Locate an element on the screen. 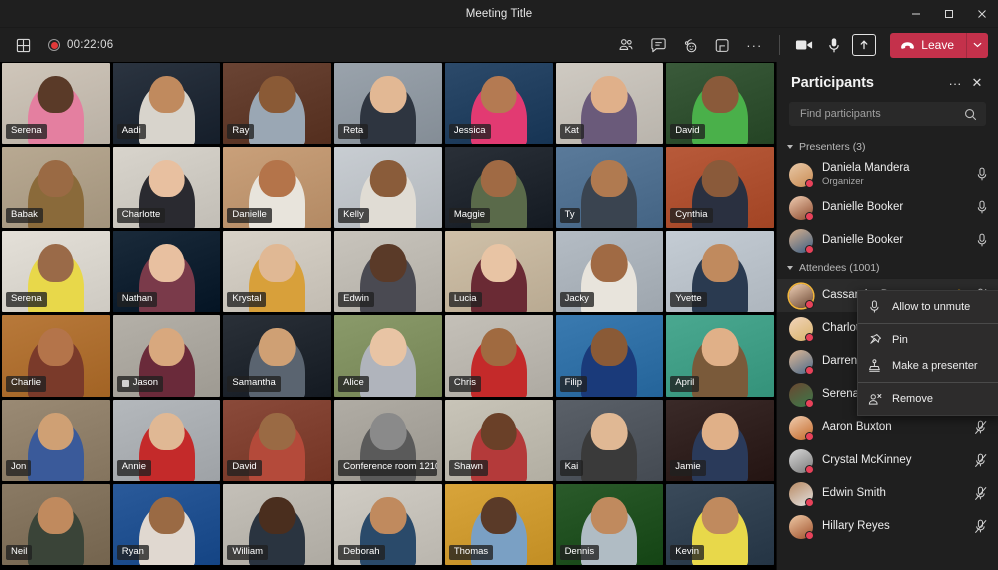  menu-item-label: Pin is located at coordinates (900, 340).